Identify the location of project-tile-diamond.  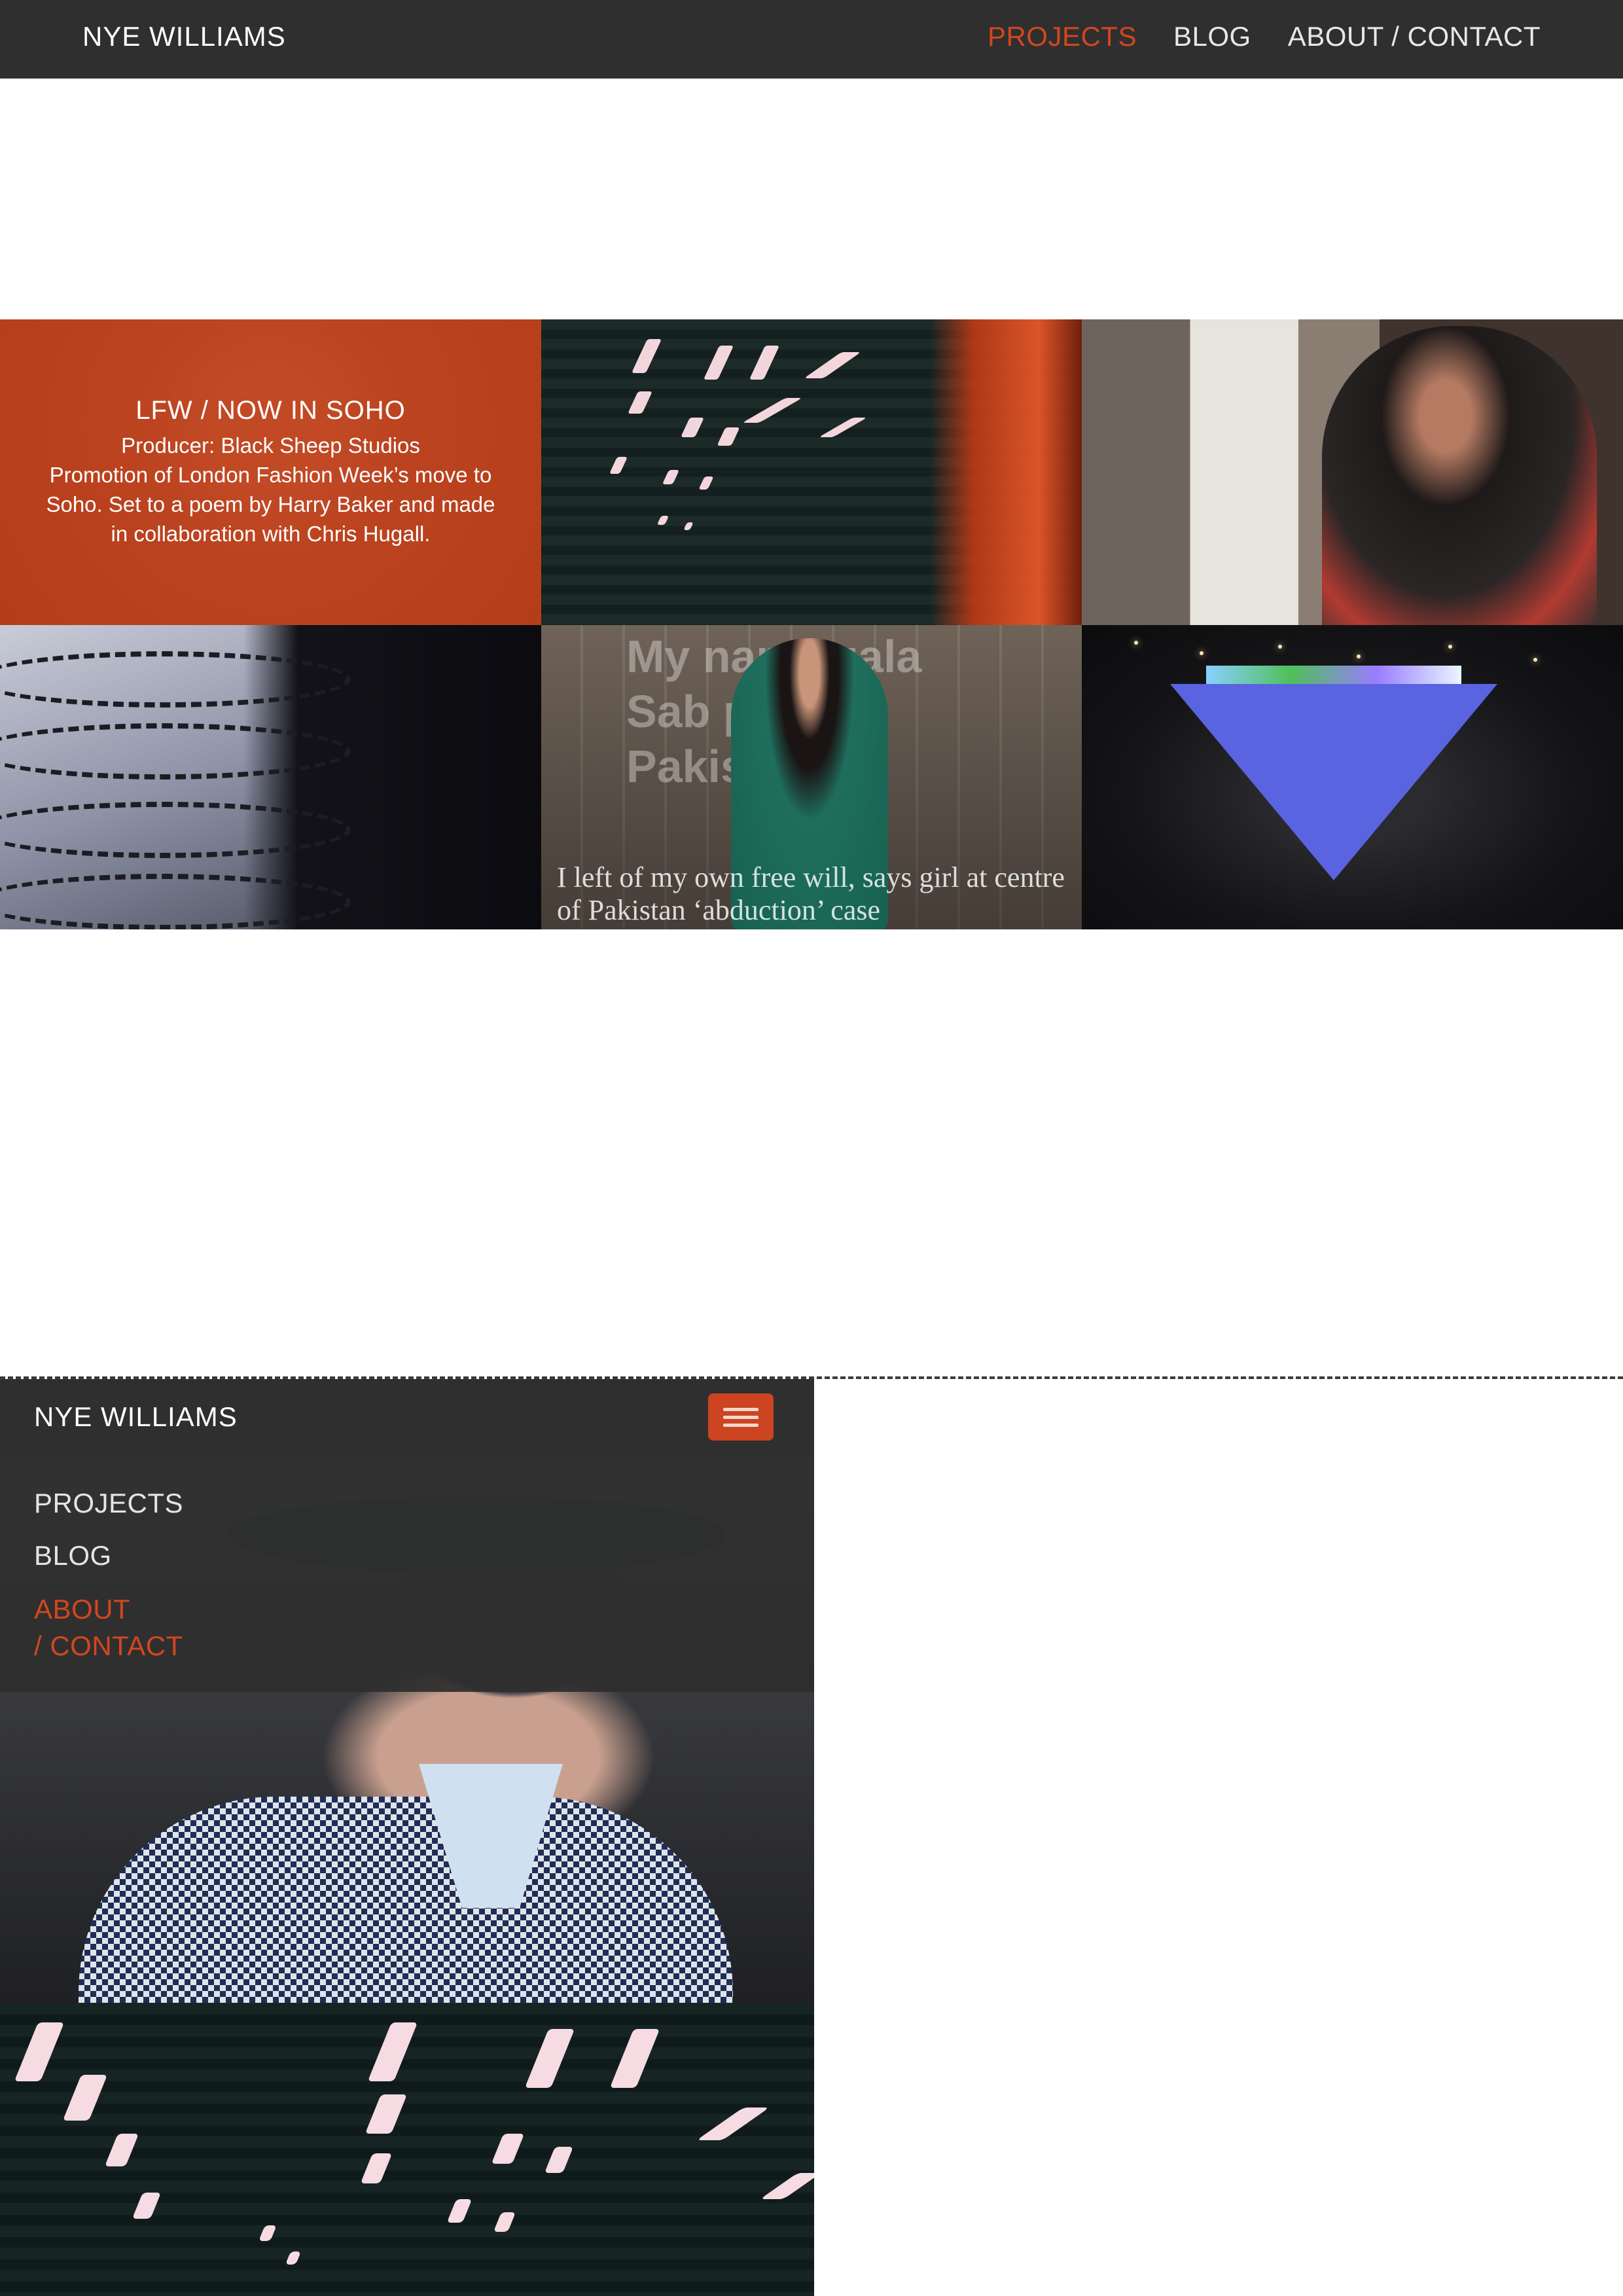
(1353, 777).